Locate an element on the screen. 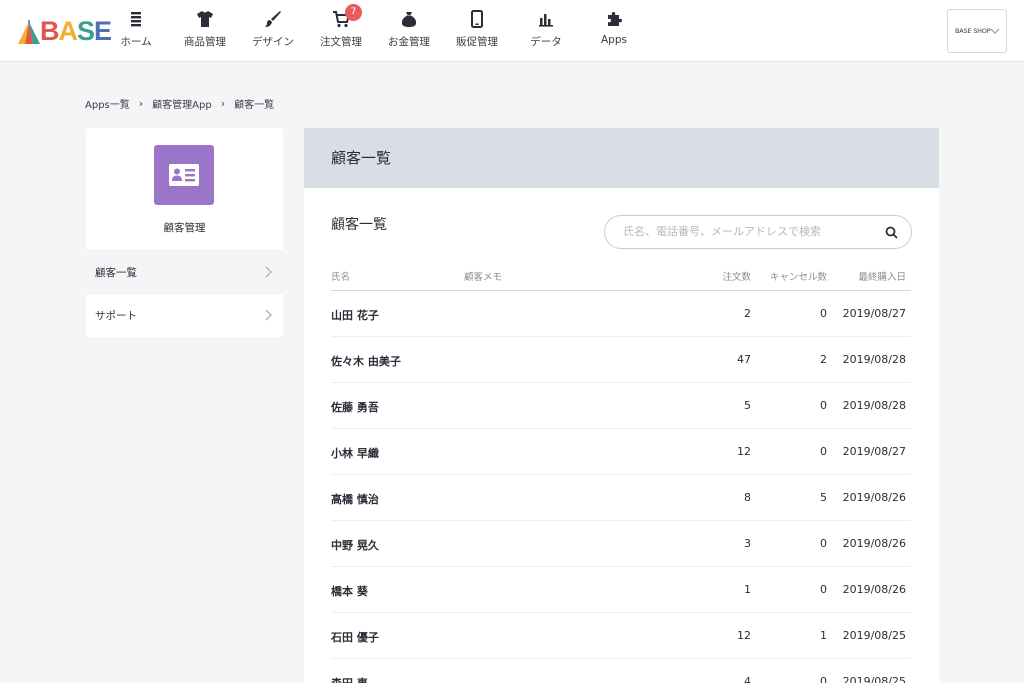 Image resolution: width=1024 pixels, height=683 pixels. customer-name: 佐々木 由美子 is located at coordinates (366, 361).